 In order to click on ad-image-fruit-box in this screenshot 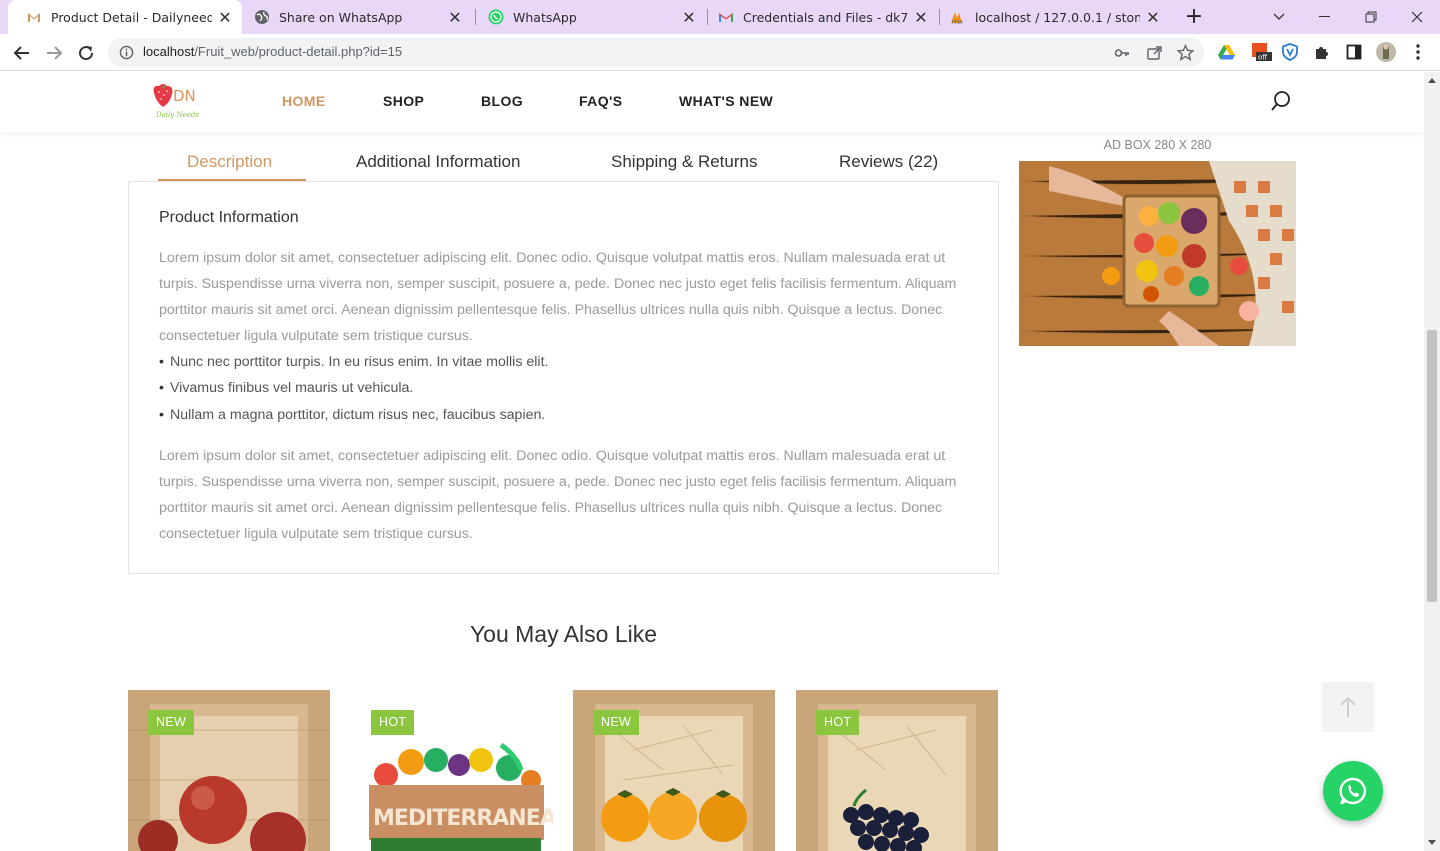, I will do `click(1157, 253)`.